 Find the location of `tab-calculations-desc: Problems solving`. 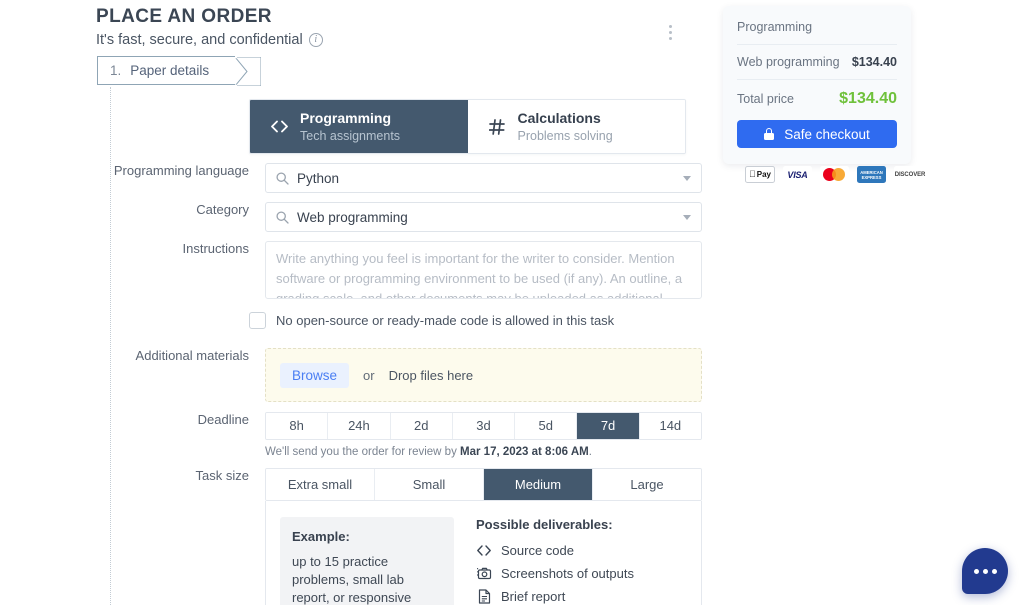

tab-calculations-desc: Problems solving is located at coordinates (565, 135).